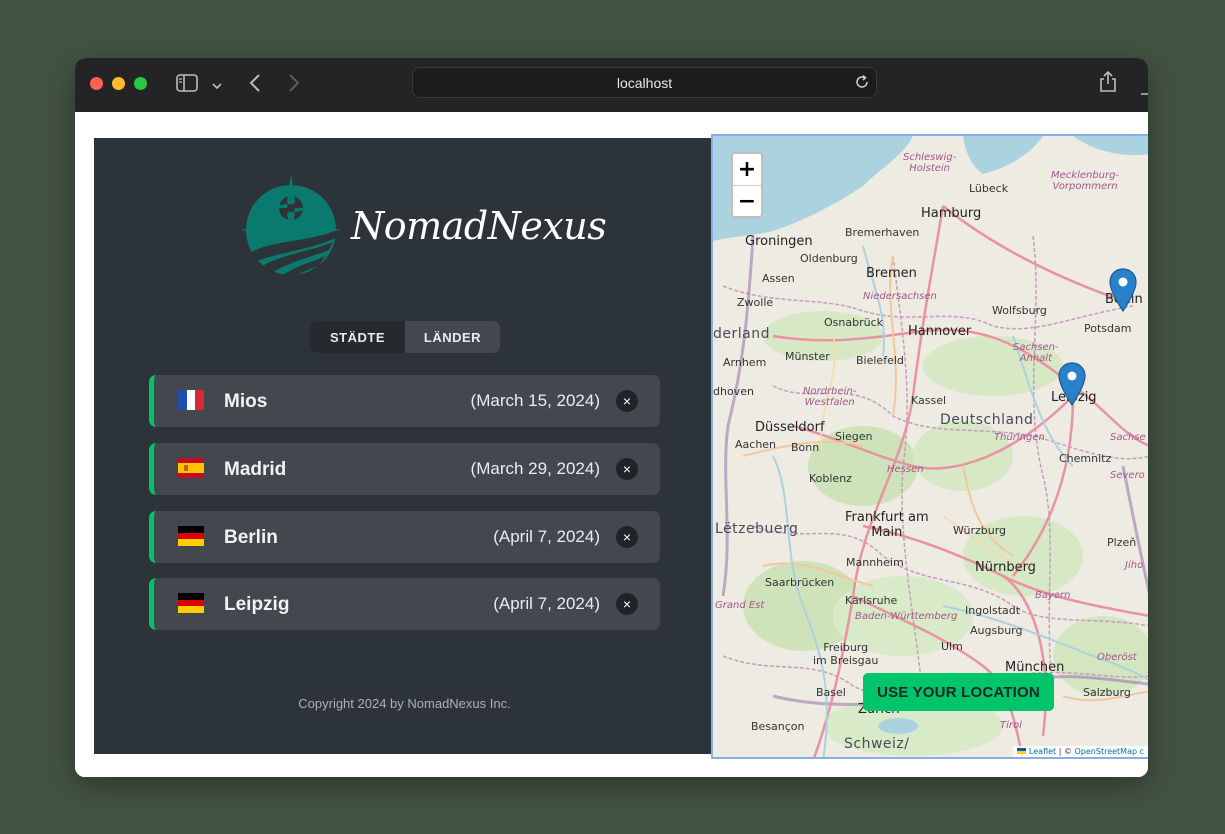 This screenshot has width=1225, height=834. What do you see at coordinates (940, 331) in the screenshot?
I see `map-label: Hannover` at bounding box center [940, 331].